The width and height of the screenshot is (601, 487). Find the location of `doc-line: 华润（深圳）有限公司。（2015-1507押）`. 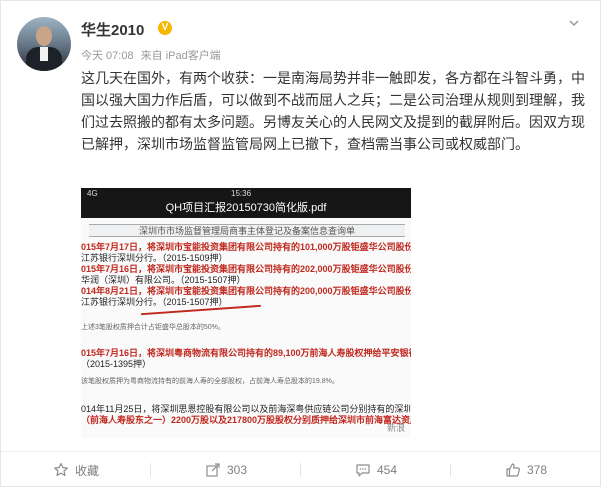

doc-line: 华润（深圳）有限公司。（2015-1507押） is located at coordinates (163, 280).